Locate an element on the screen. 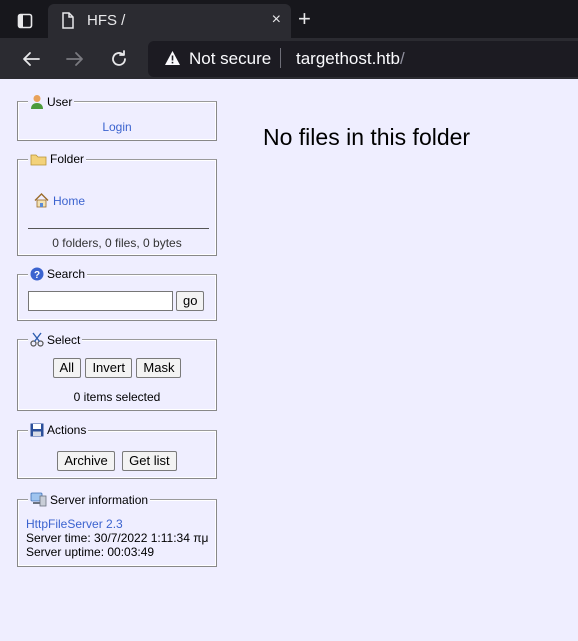 This screenshot has height=641, width=578. url-text: targethost.htb/ is located at coordinates (350, 59).